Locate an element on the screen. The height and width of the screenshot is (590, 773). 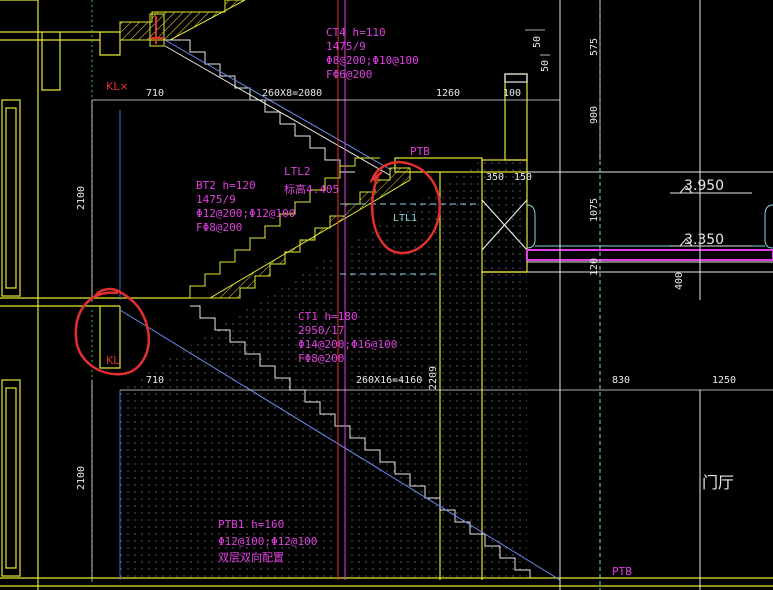
label-ptb-bottom: PTB is located at coordinates (622, 571).